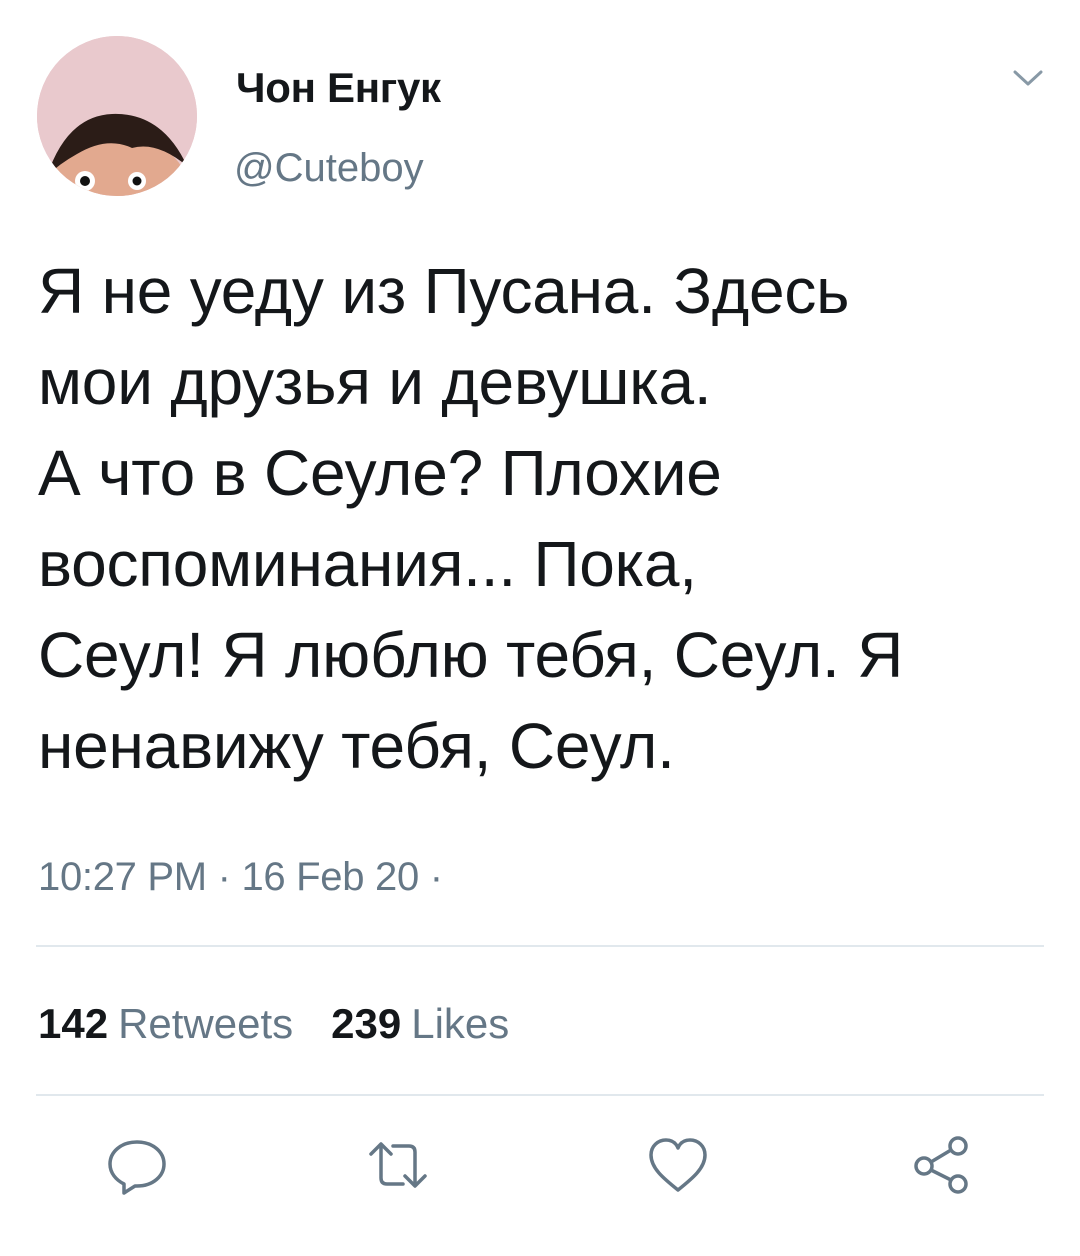 Image resolution: width=1080 pixels, height=1256 pixels. I want to click on share-icon, so click(941, 1165).